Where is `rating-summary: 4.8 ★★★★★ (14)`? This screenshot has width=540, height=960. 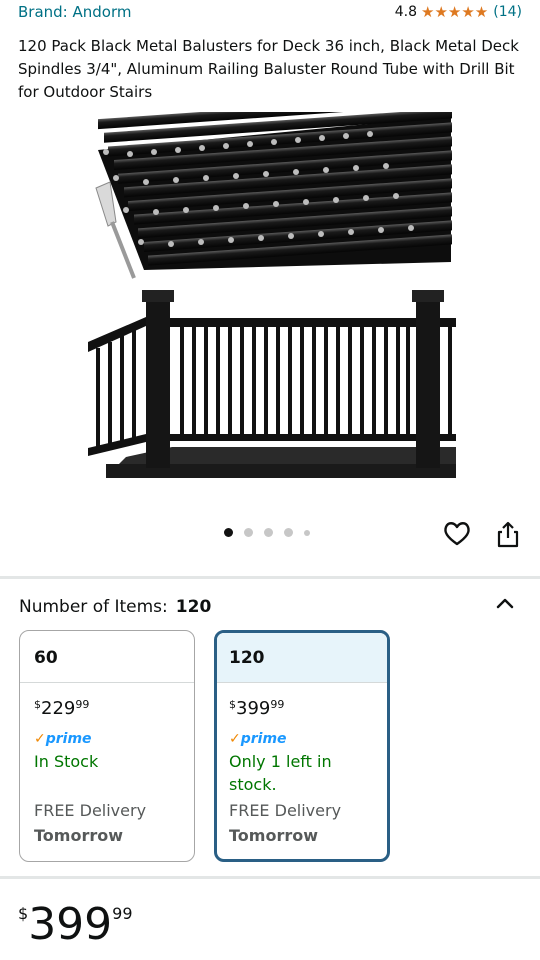
rating-summary: 4.8 ★★★★★ (14) is located at coordinates (458, 12).